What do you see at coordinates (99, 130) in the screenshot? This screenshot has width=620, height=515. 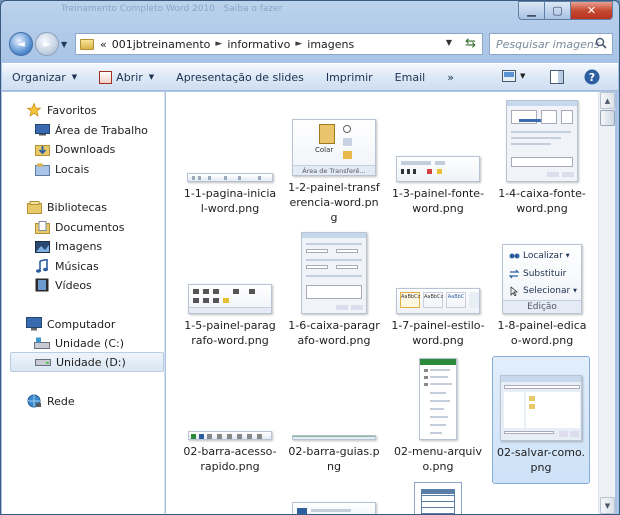 I see `nav-desktop: Área de Trabalho` at bounding box center [99, 130].